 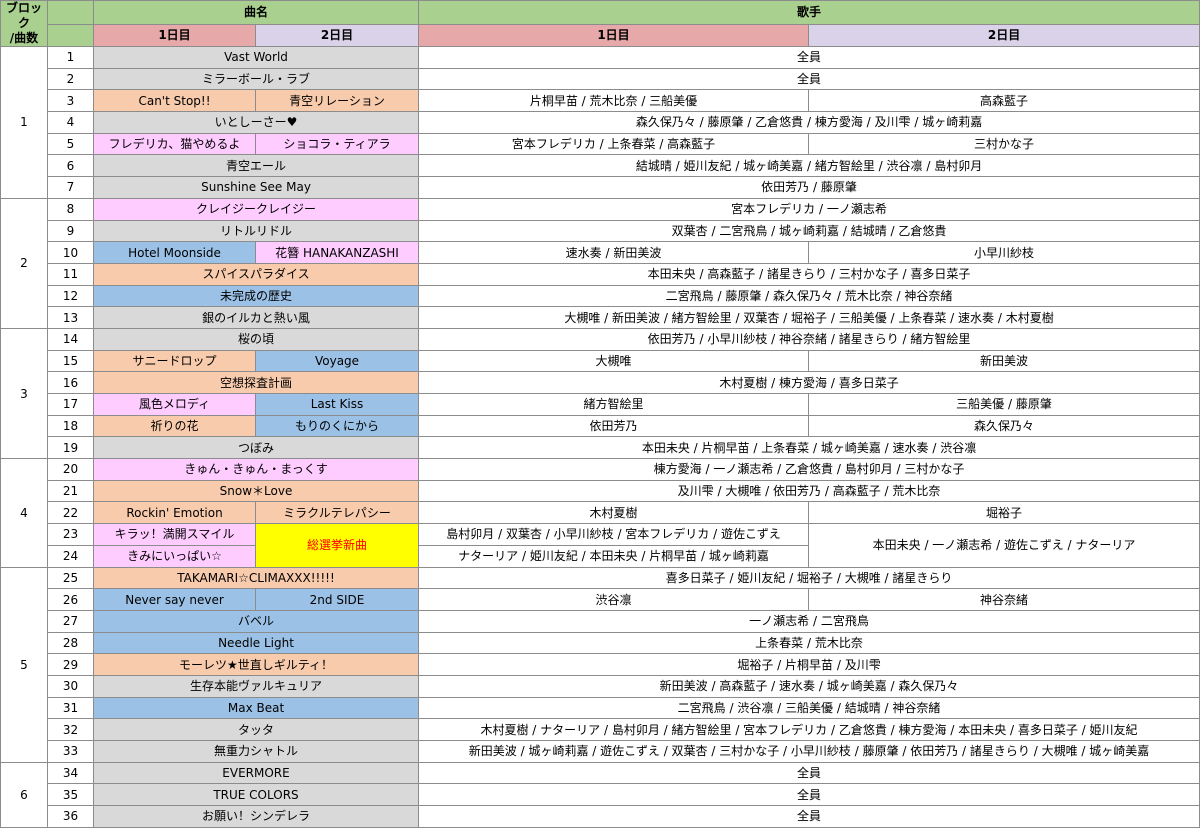 What do you see at coordinates (70, 534) in the screenshot?
I see `song-number: 23` at bounding box center [70, 534].